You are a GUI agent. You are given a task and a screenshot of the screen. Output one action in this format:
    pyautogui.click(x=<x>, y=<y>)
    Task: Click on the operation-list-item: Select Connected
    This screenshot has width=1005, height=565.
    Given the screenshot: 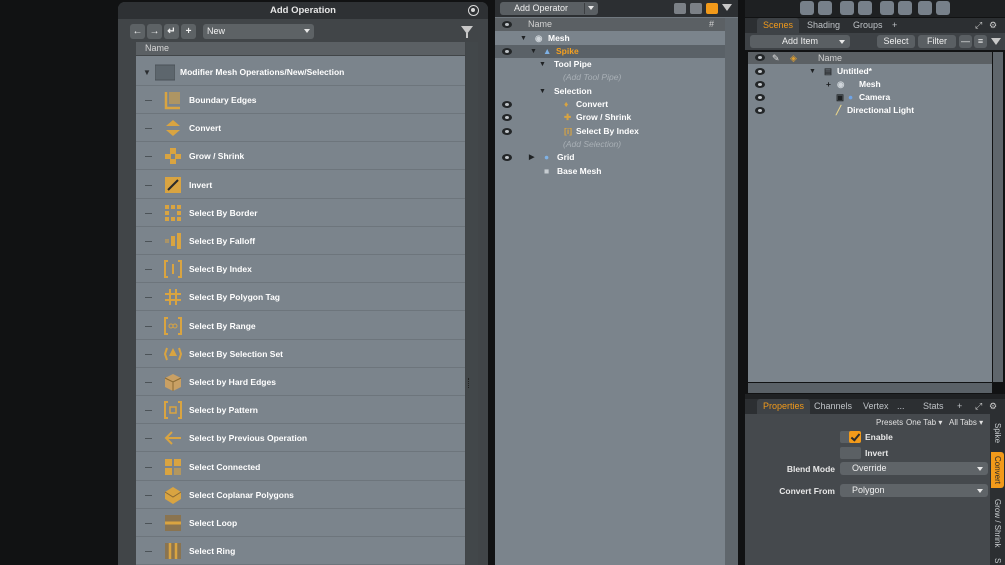 What is the action you would take?
    pyautogui.click(x=300, y=467)
    